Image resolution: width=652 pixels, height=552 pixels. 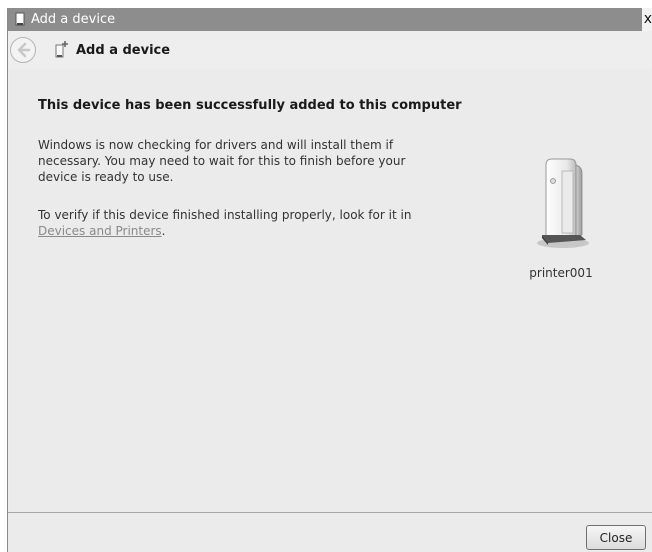 I want to click on footer-bar: Close, so click(x=330, y=532).